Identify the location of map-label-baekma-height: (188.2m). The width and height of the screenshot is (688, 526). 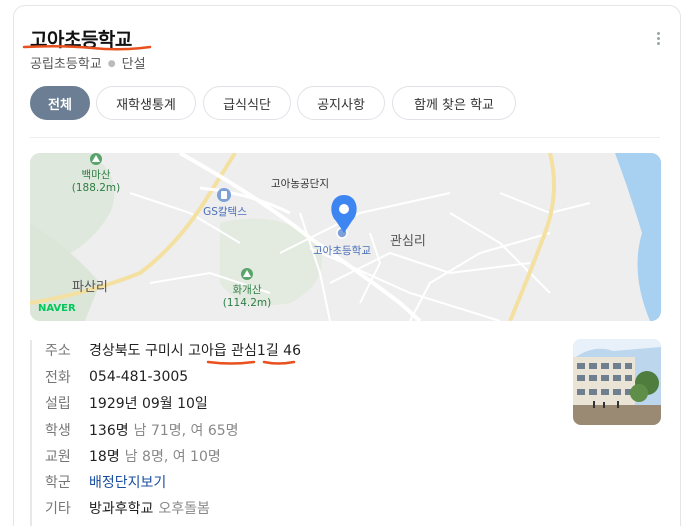
(96, 188).